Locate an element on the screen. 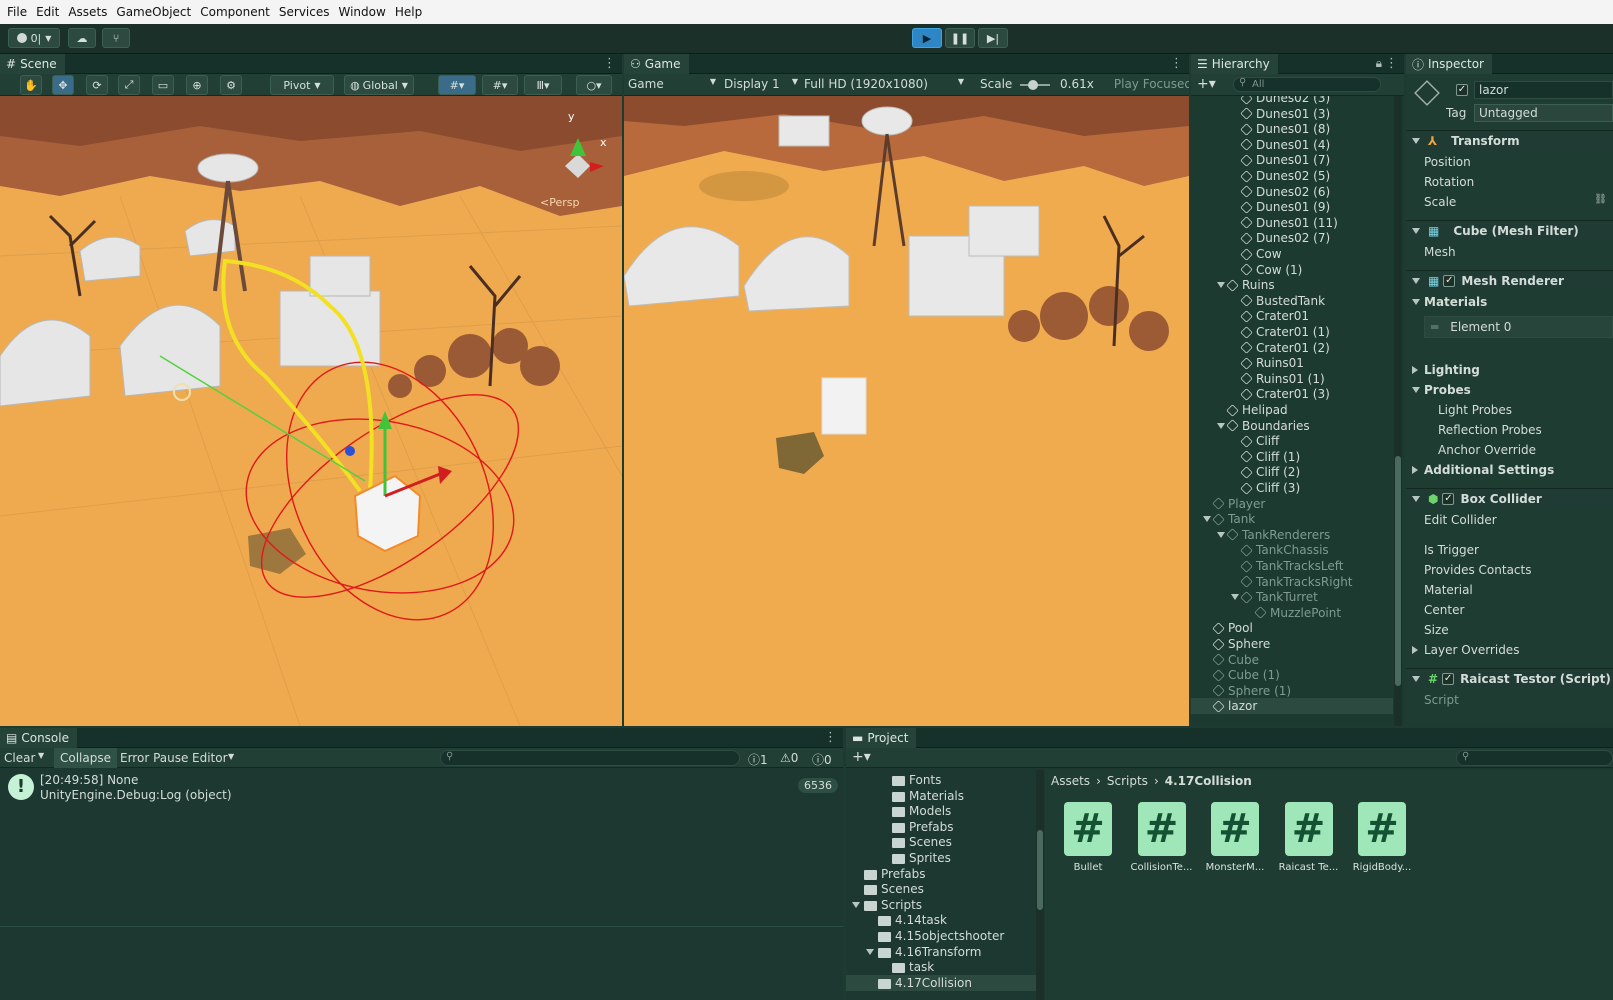 This screenshot has height=1000, width=1613. folder-item: Materials is located at coordinates (941, 796).